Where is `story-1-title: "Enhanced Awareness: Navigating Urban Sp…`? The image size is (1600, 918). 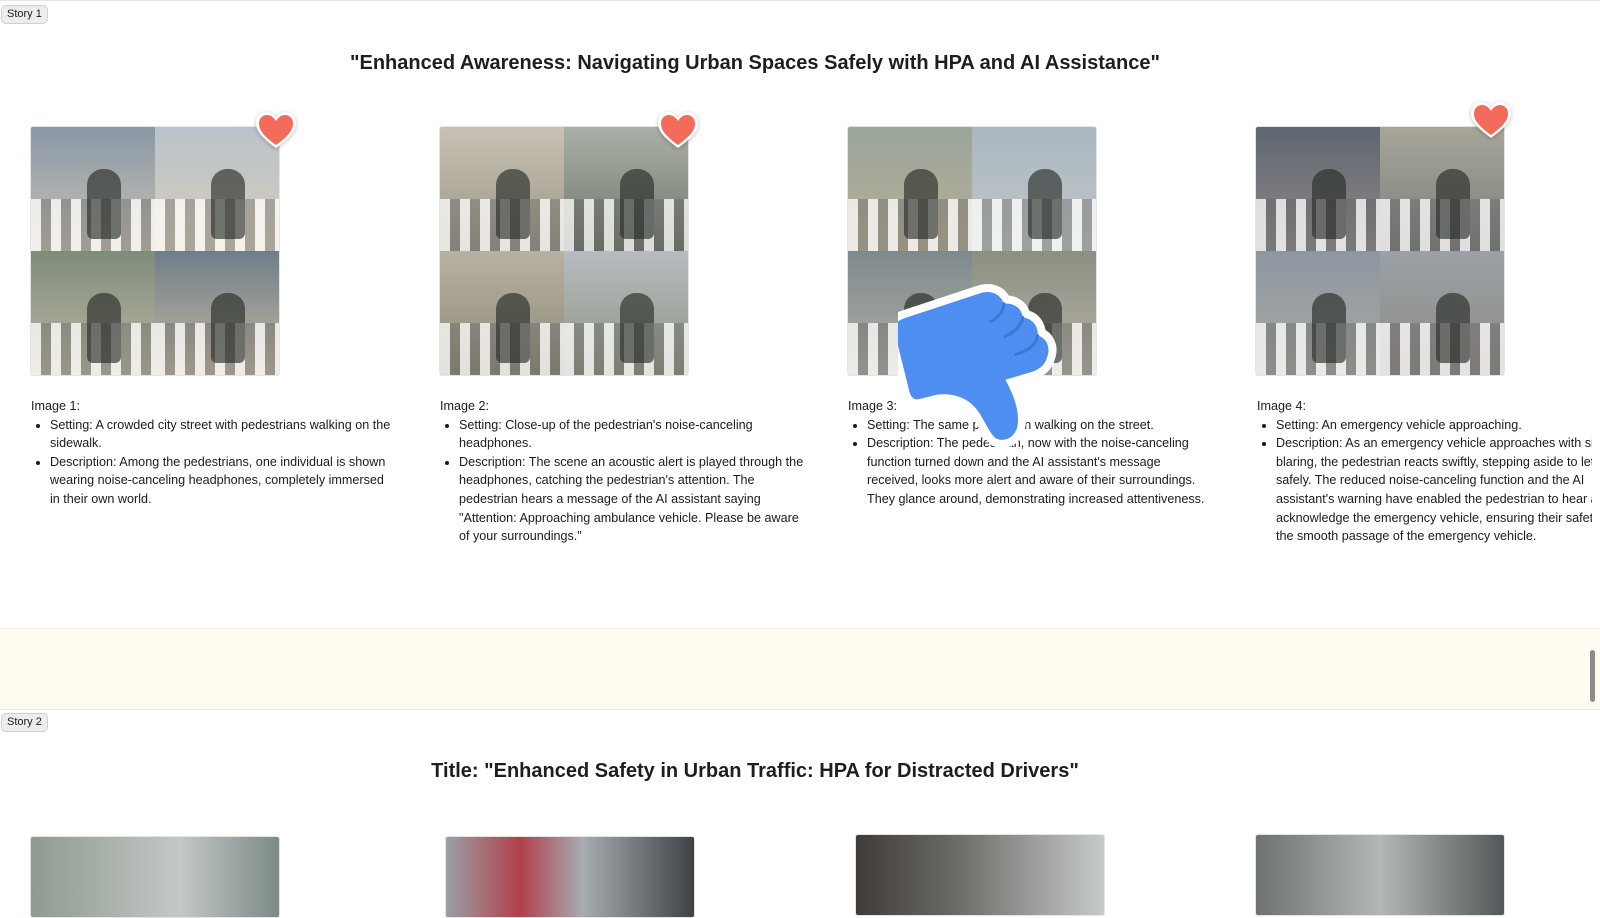
story-1-title: "Enhanced Awareness: Navigating Urban Sp… is located at coordinates (755, 63).